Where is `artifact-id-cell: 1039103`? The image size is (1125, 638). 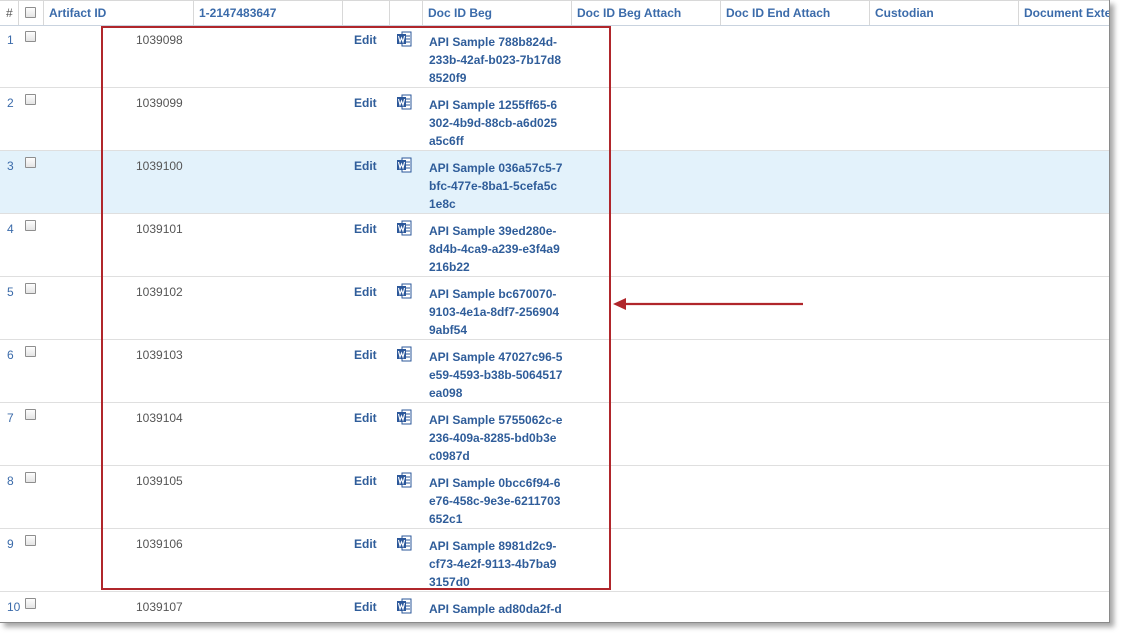
artifact-id-cell: 1039103 is located at coordinates (159, 355).